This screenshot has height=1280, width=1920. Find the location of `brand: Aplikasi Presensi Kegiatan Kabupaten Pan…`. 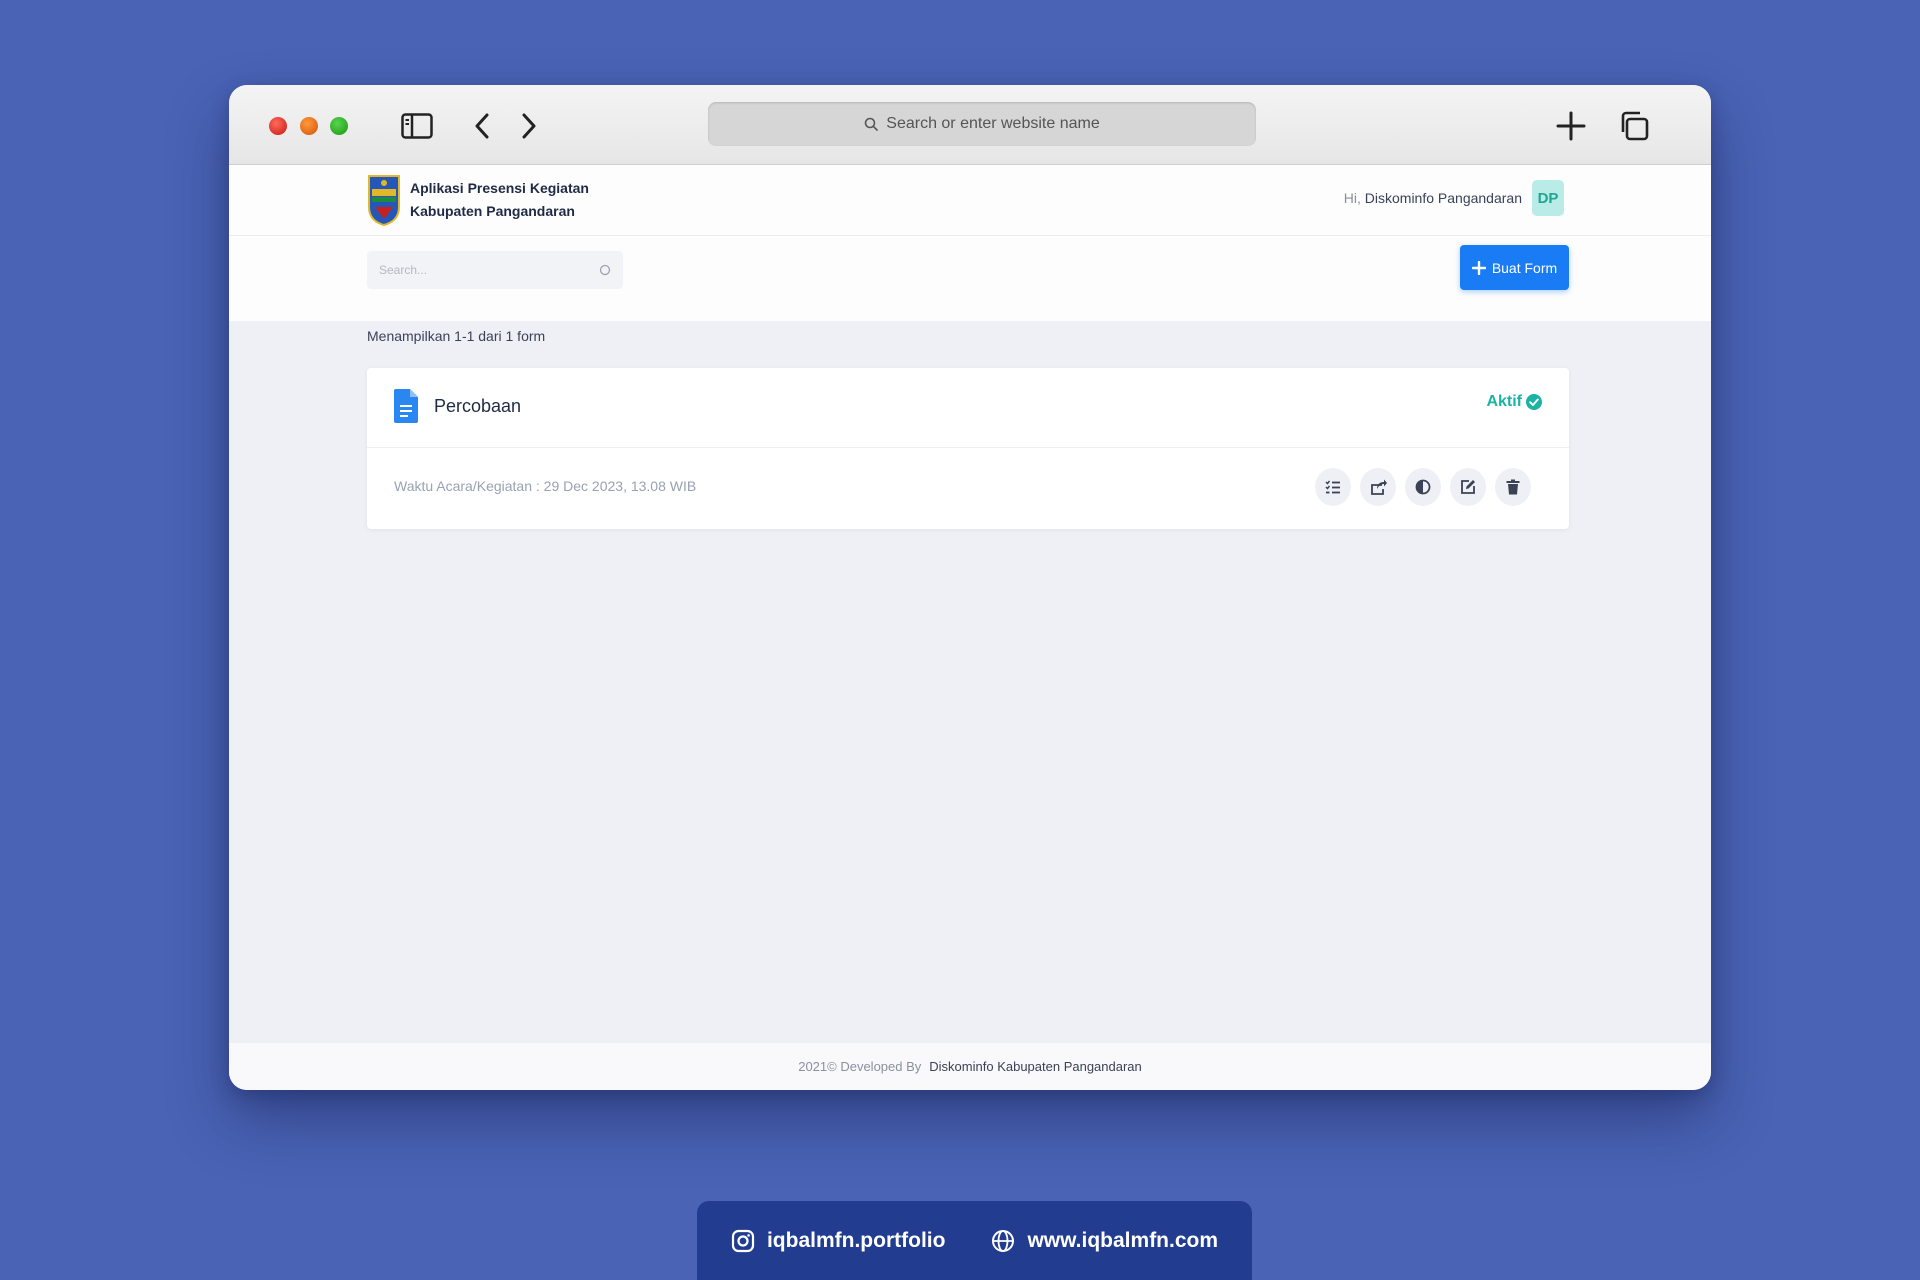

brand: Aplikasi Presensi Kegiatan Kabupaten Pan… is located at coordinates (477, 200).